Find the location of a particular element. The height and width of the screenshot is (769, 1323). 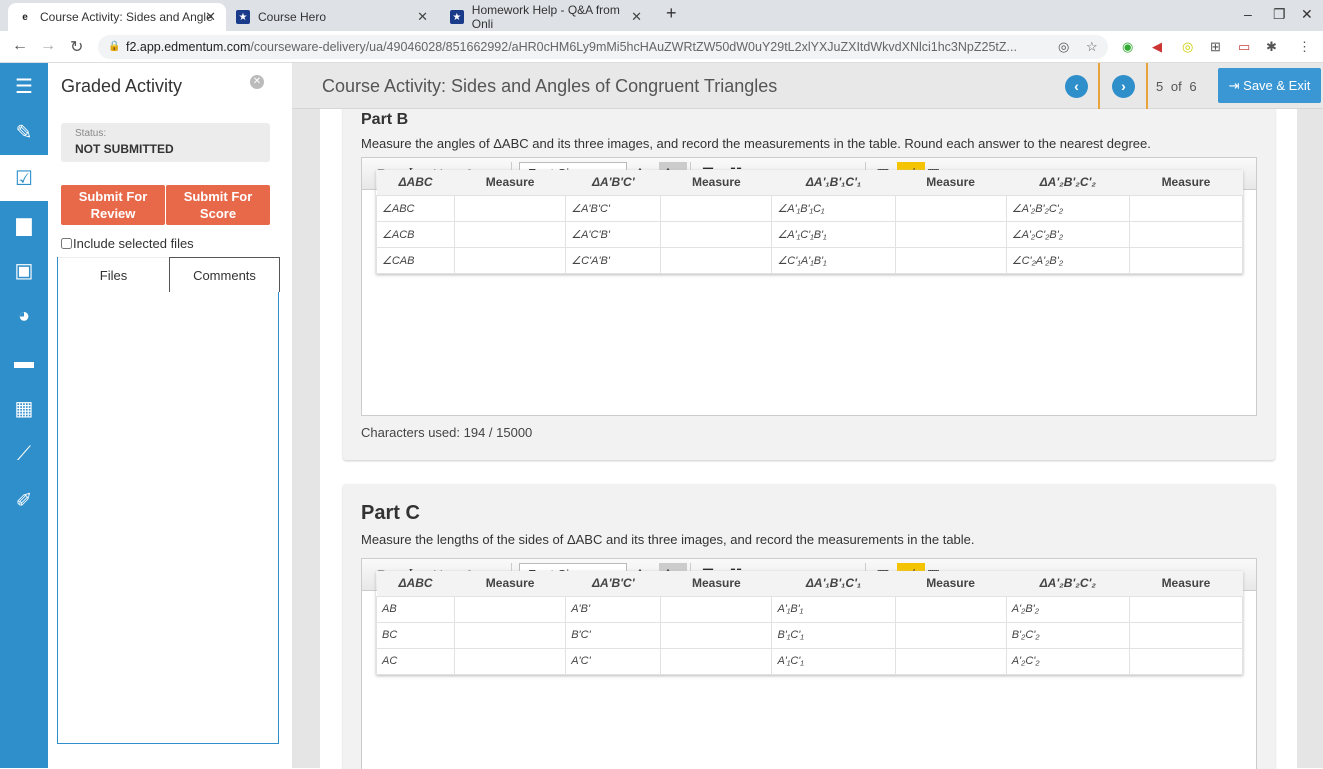

translate-hola-icon: ▬ is located at coordinates (24, 362).